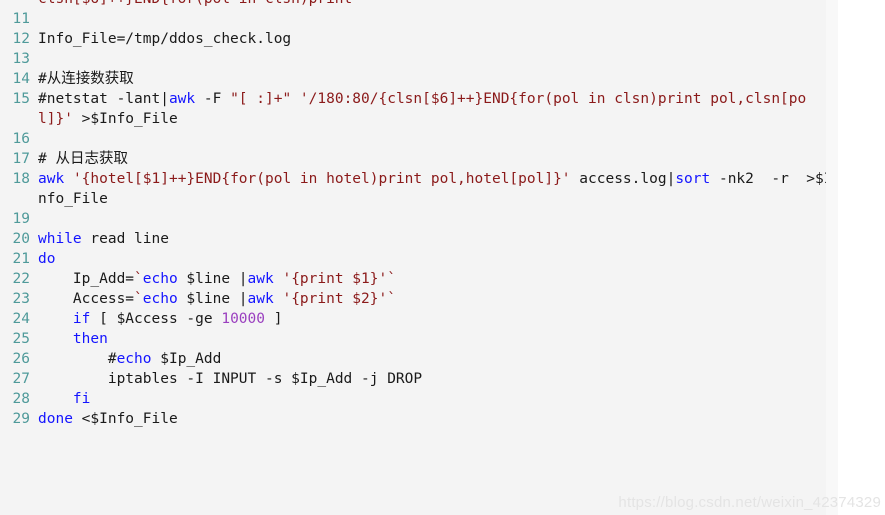 The image size is (885, 515). What do you see at coordinates (60, 239) in the screenshot?
I see `code-token-keyword: while` at bounding box center [60, 239].